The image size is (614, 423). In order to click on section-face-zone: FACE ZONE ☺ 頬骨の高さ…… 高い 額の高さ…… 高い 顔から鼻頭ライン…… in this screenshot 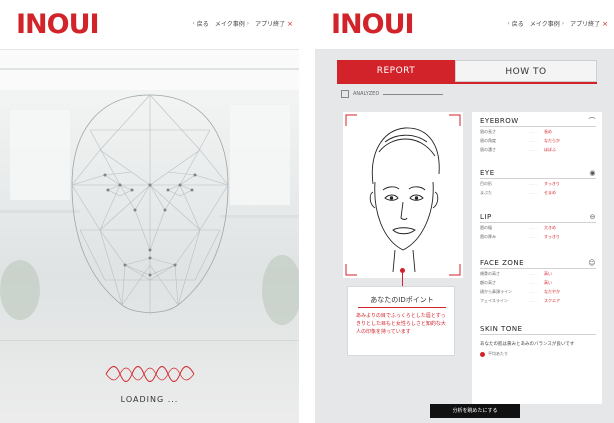, I will do `click(538, 281)`.